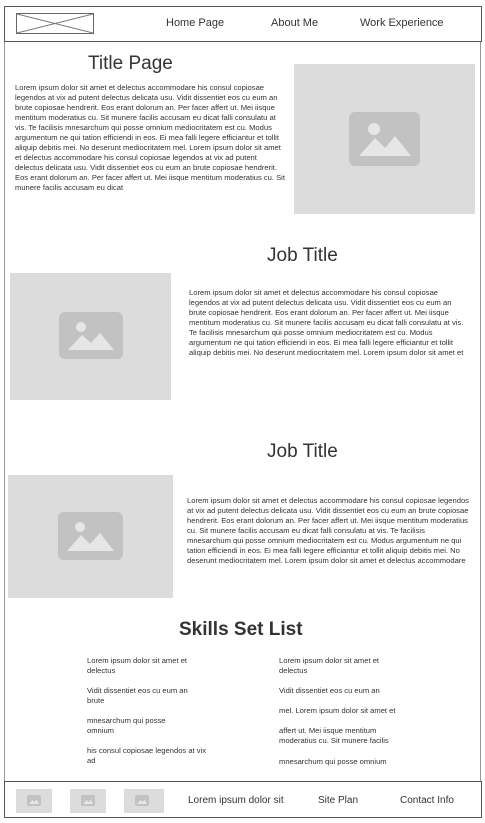 Image resolution: width=485 pixels, height=823 pixels. I want to click on footer-text: Lorem ipsum dolor sit, so click(236, 800).